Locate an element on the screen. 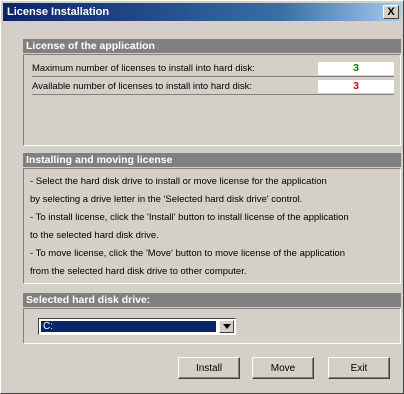 The image size is (404, 394). drive-select: C: is located at coordinates (137, 326).